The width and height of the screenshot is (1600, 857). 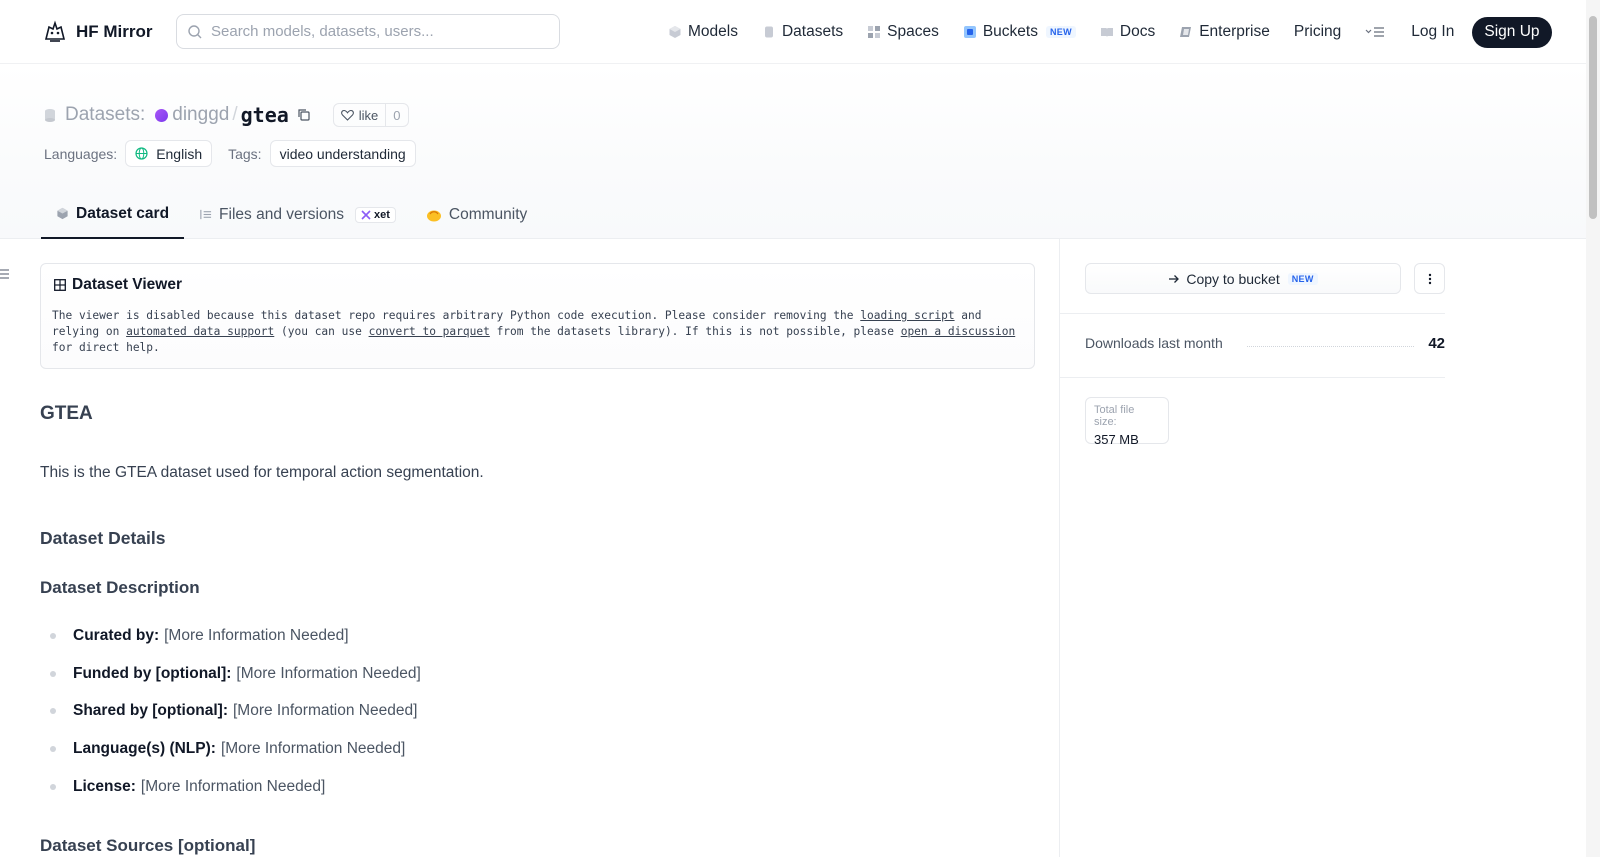 I want to click on viewer-msg-part: (you can use, so click(x=321, y=331).